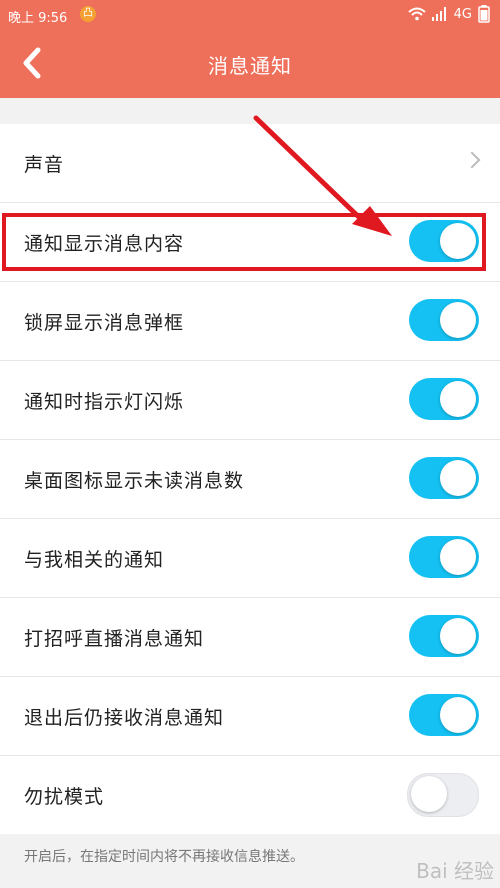  What do you see at coordinates (455, 871) in the screenshot?
I see `baidu-watermark: Bai 经验` at bounding box center [455, 871].